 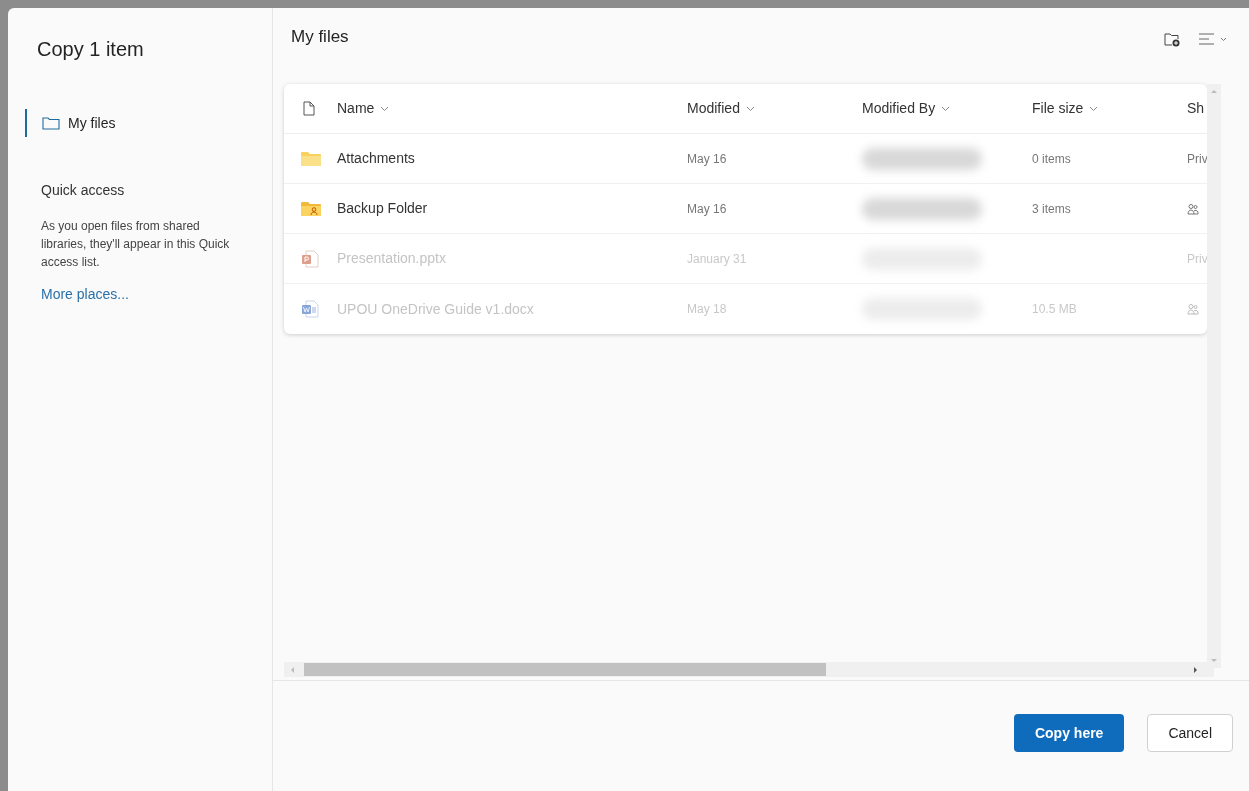 What do you see at coordinates (91, 49) in the screenshot?
I see `dialog-title: Copy 1 item` at bounding box center [91, 49].